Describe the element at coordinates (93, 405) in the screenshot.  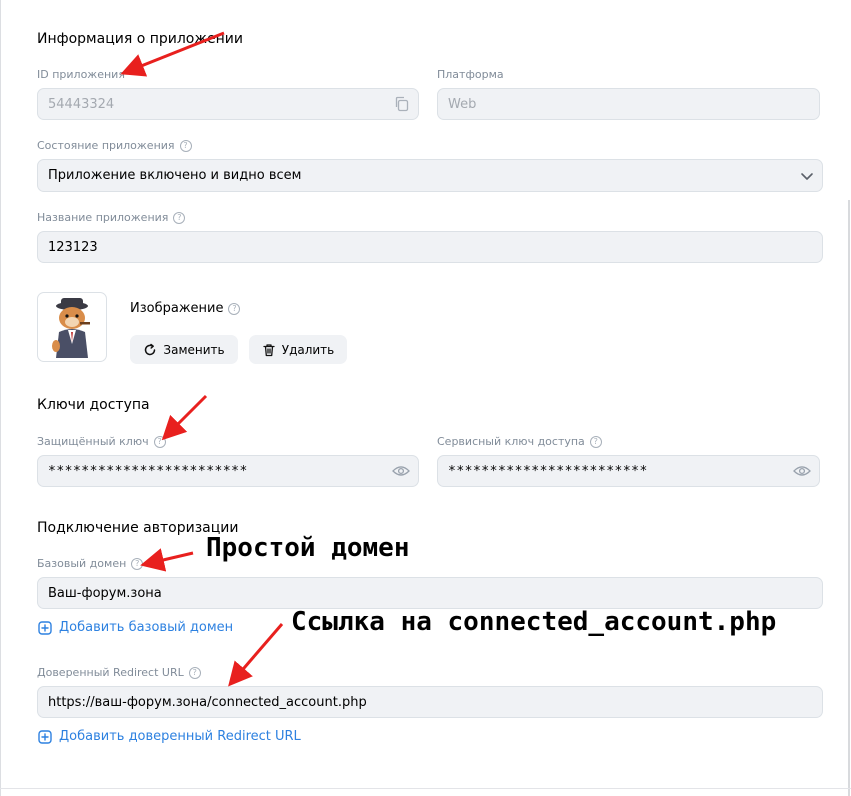
I see `section-title-access-keys: Ключи доступа` at that location.